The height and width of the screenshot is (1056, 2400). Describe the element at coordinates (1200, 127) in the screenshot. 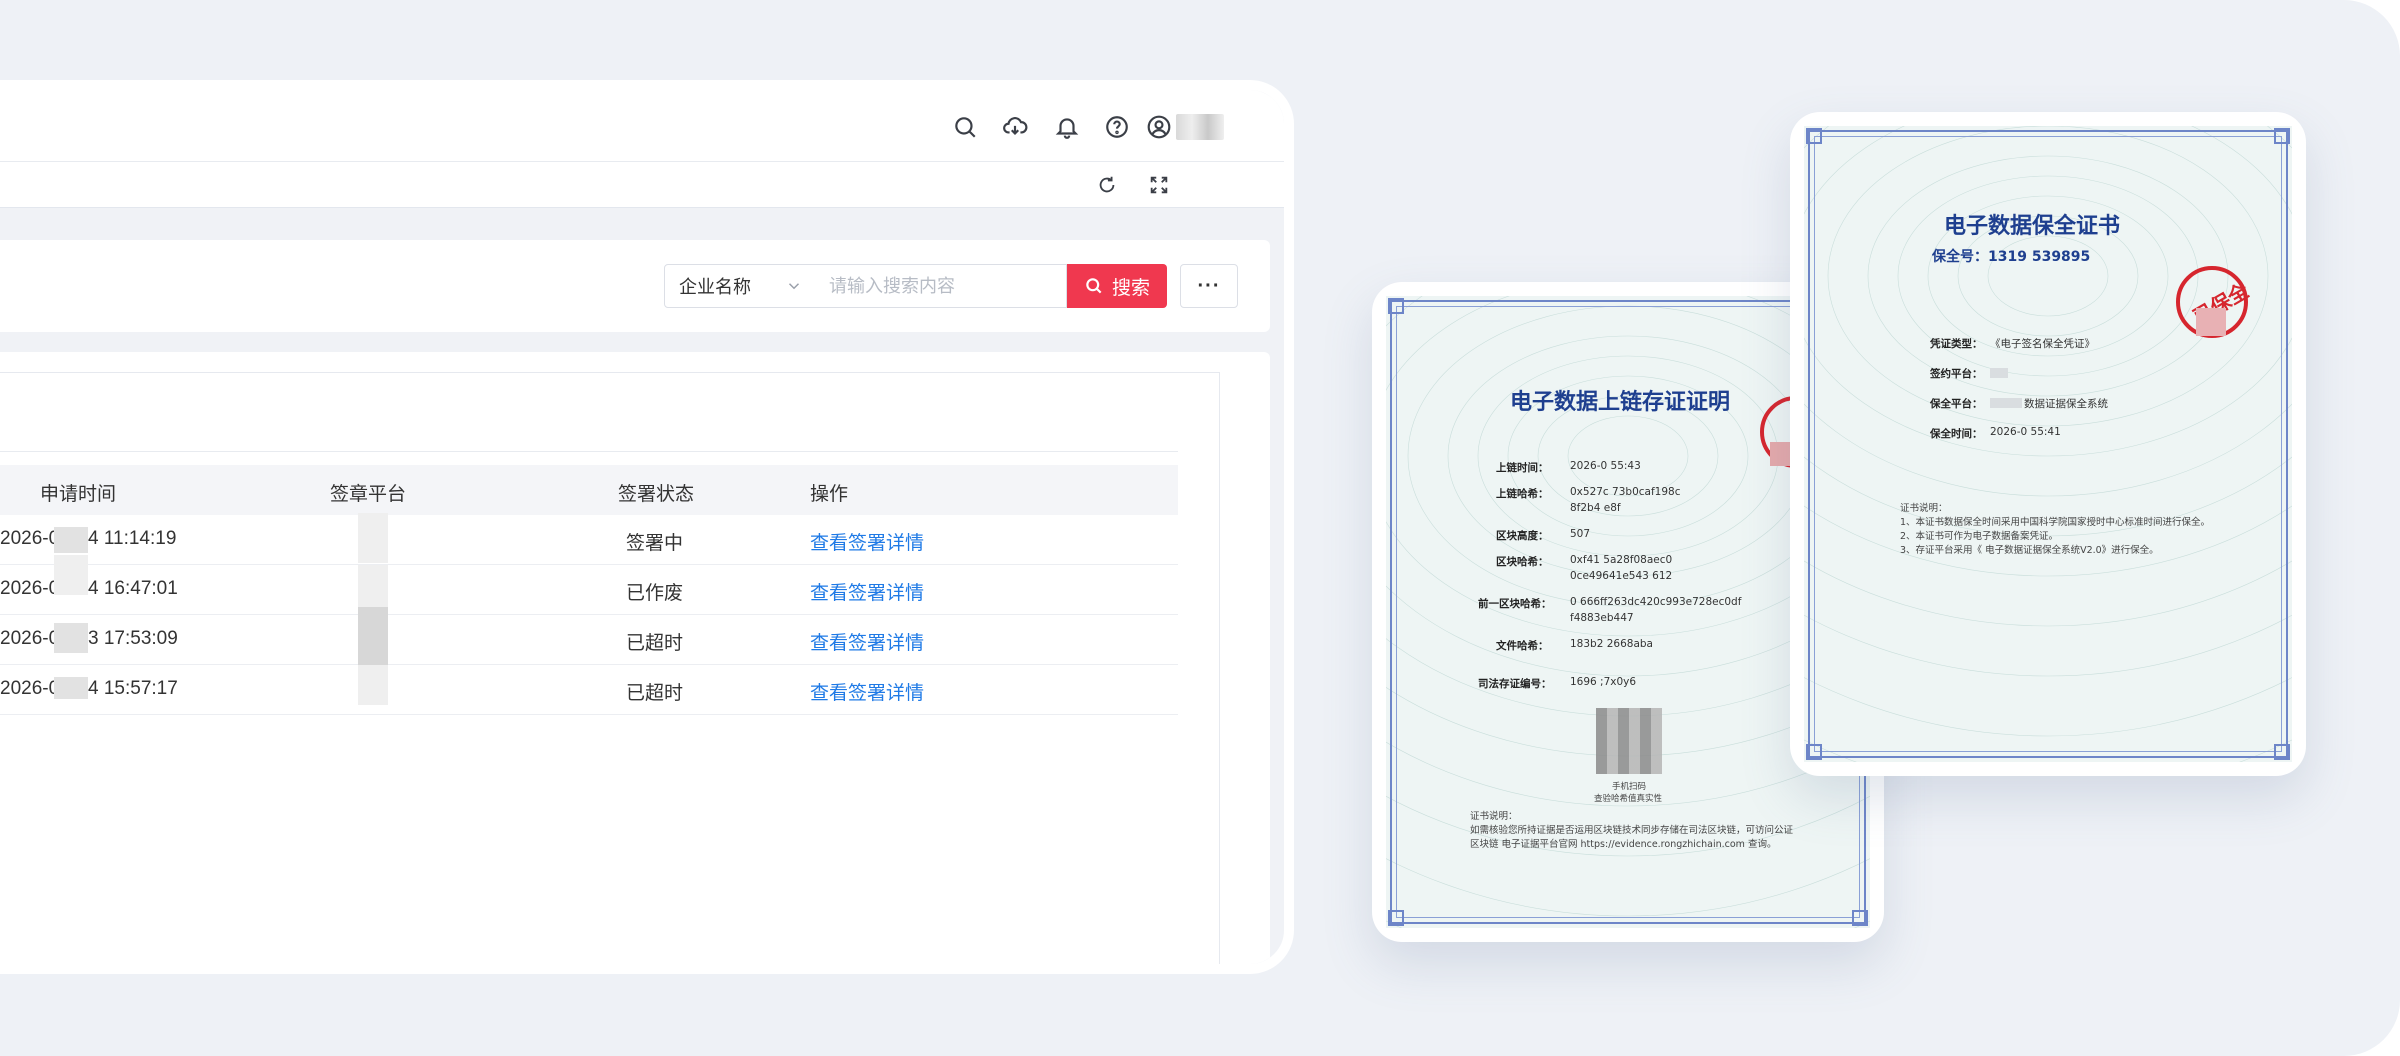

I see `user-name-redacted` at that location.